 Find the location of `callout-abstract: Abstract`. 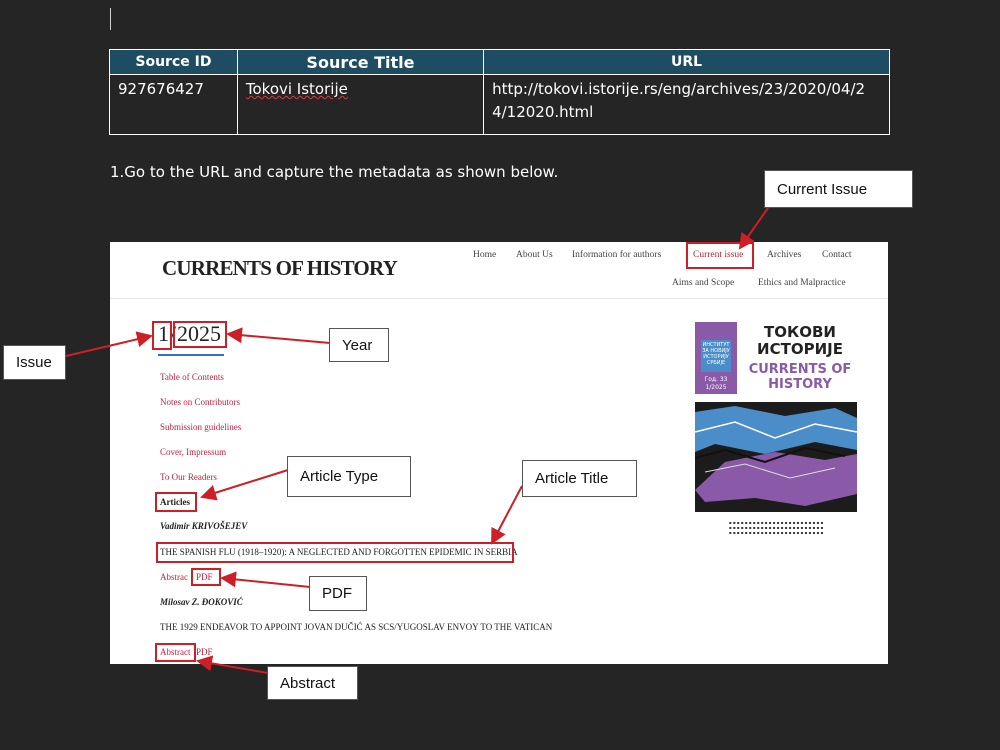

callout-abstract: Abstract is located at coordinates (312, 683).